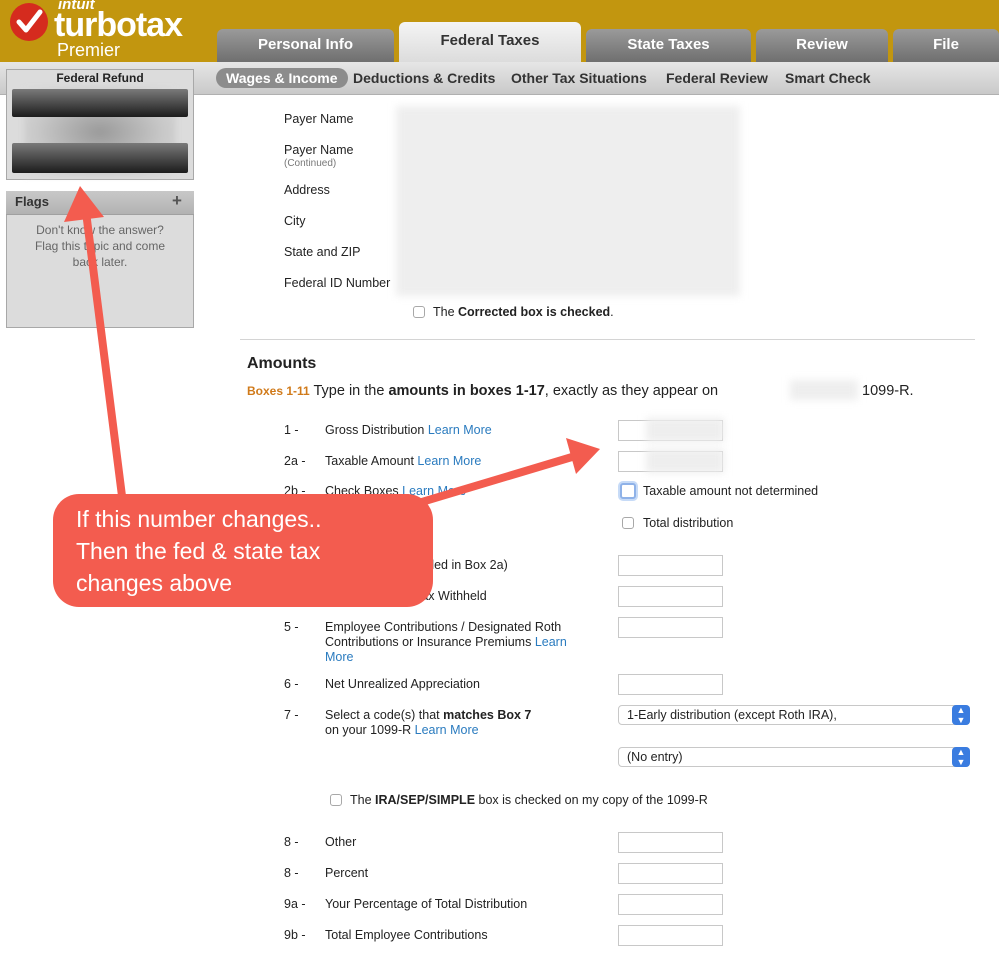  I want to click on annotation-text: If this number changes.., so click(199, 519).